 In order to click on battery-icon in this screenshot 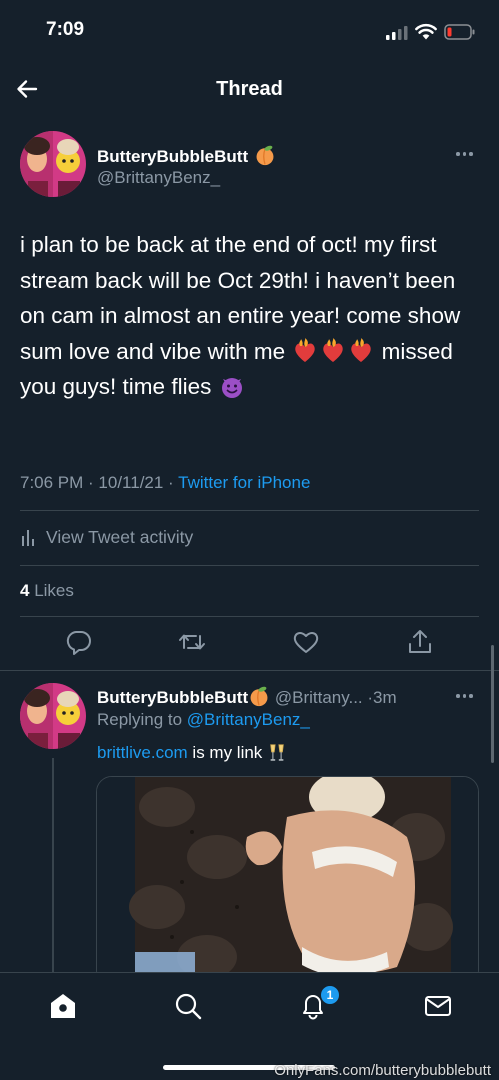, I will do `click(459, 32)`.